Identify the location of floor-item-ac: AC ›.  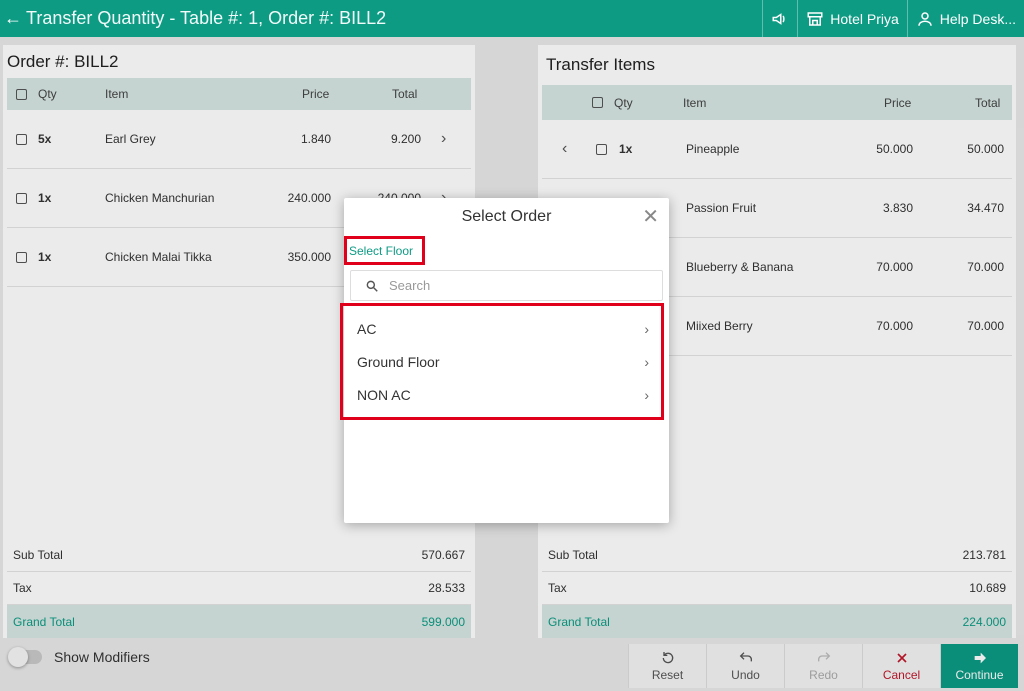
(502, 328).